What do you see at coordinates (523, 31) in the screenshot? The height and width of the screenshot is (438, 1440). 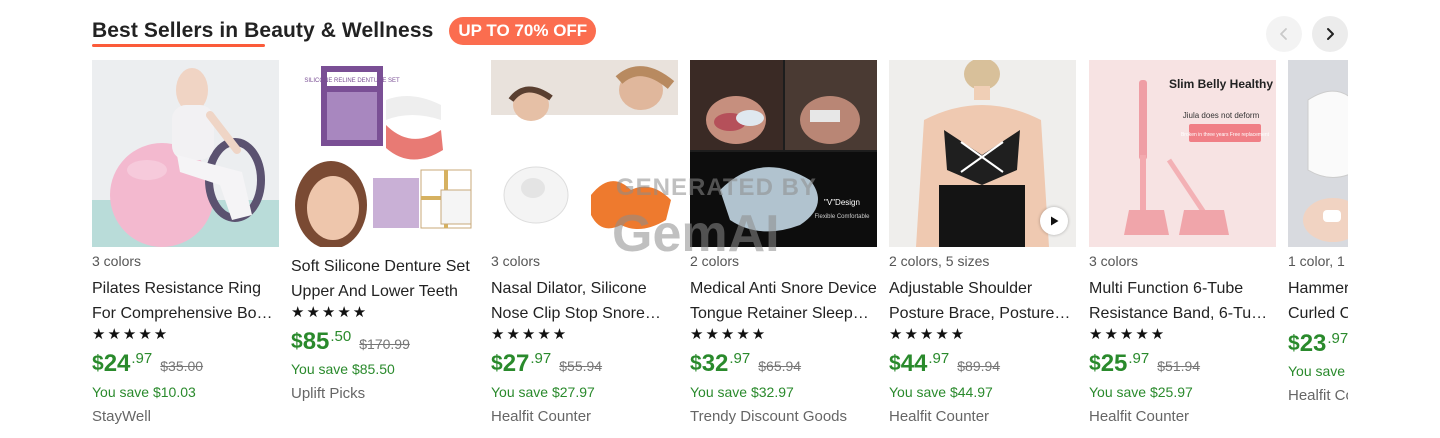 I see `promo-badge: UP TO 70% OFF` at bounding box center [523, 31].